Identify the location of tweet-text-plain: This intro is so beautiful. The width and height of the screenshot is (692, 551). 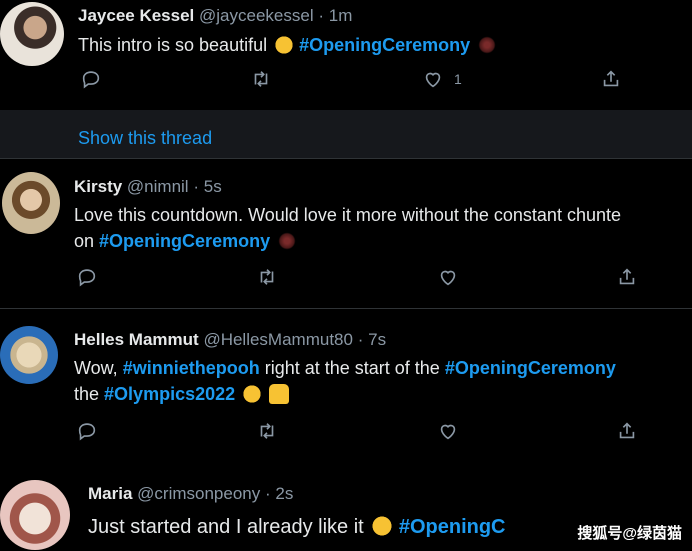
(173, 45).